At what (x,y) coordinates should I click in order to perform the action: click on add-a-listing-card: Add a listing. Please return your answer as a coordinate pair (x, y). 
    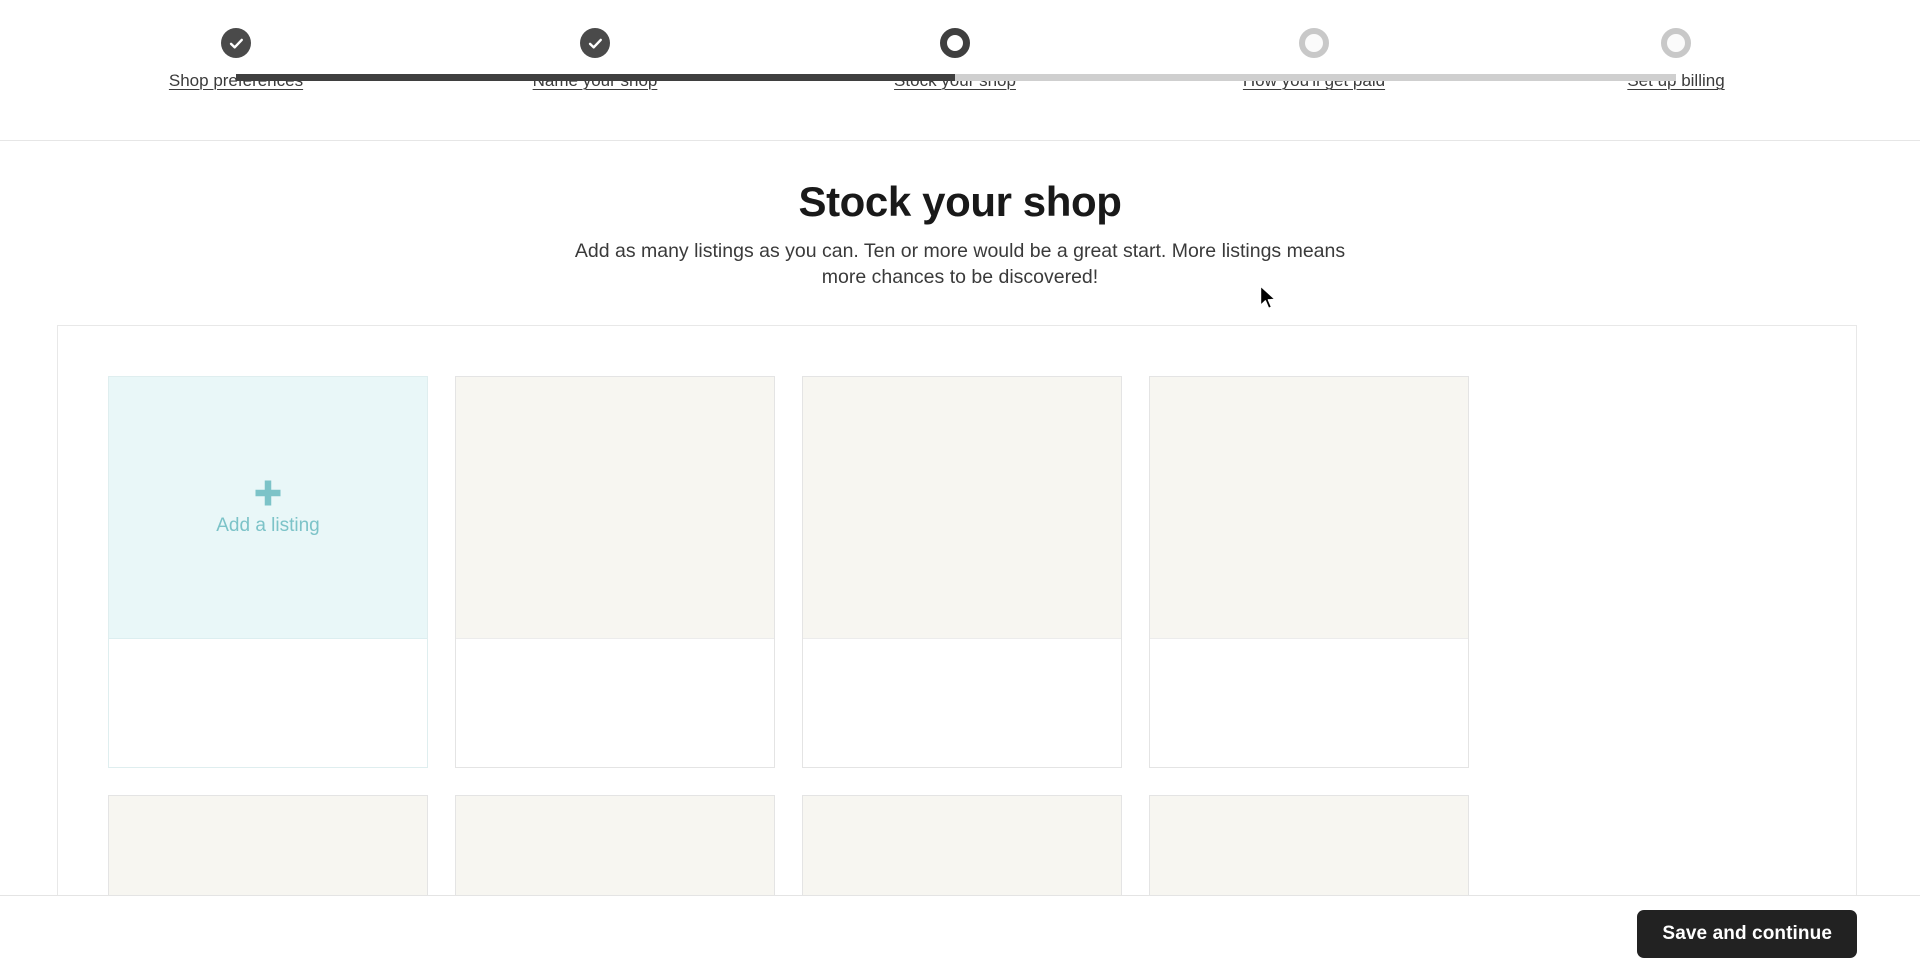
    Looking at the image, I should click on (268, 572).